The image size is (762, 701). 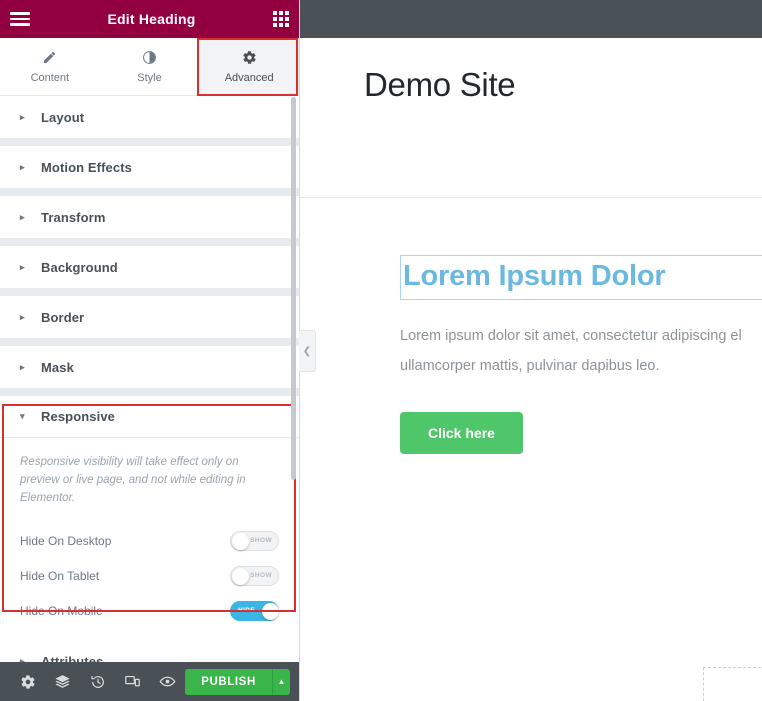 What do you see at coordinates (22, 416) in the screenshot?
I see `chevron-down-icon: ▾` at bounding box center [22, 416].